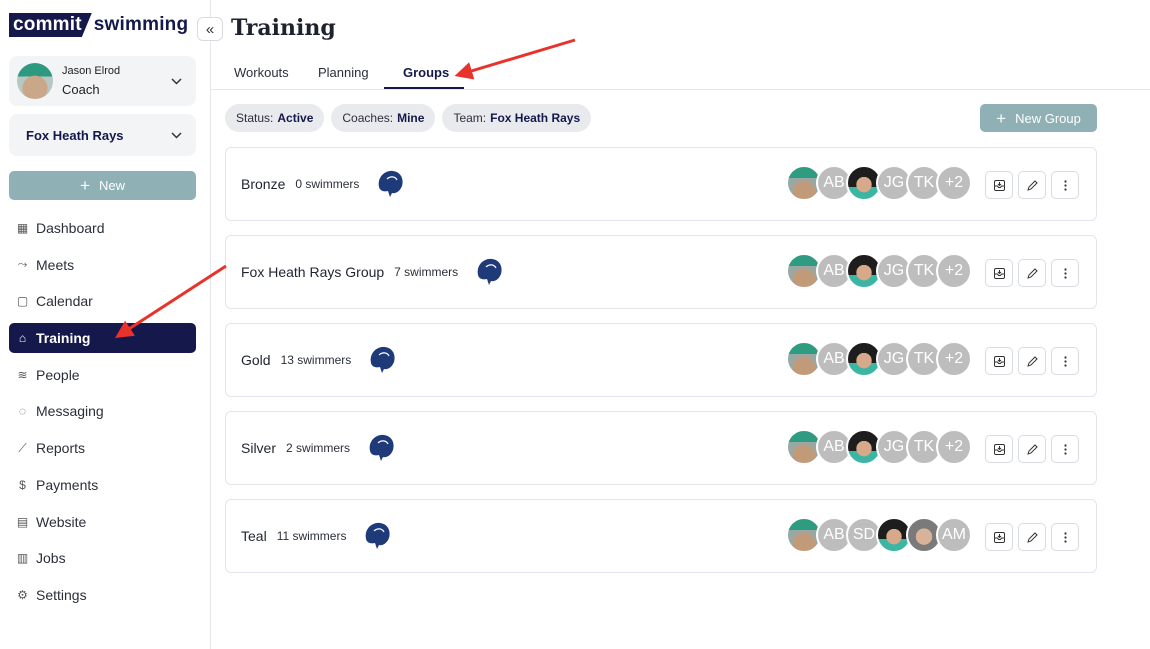  What do you see at coordinates (661, 536) in the screenshot?
I see `group-card: Teal 11 swimmers AB SD AM` at bounding box center [661, 536].